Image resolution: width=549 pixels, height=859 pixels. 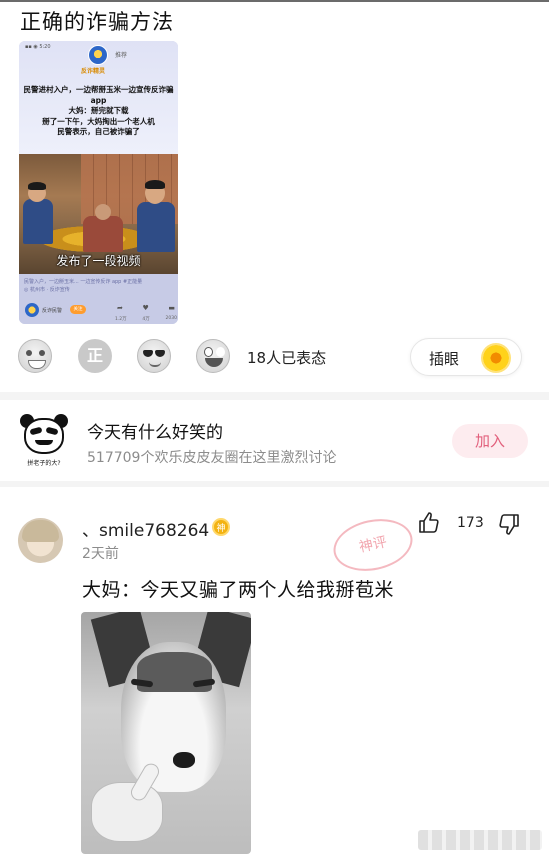 What do you see at coordinates (213, 356) in the screenshot?
I see `shocked-emoji-icon` at bounding box center [213, 356].